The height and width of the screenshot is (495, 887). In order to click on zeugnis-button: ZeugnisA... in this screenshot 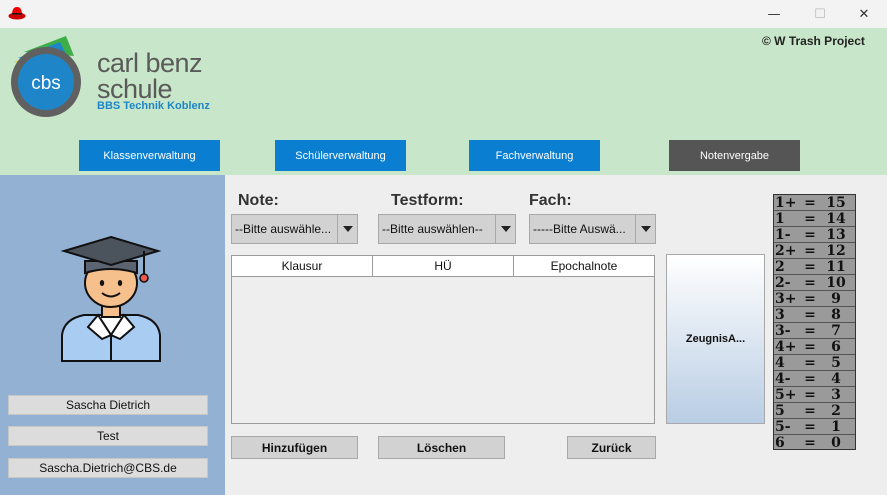, I will do `click(715, 339)`.